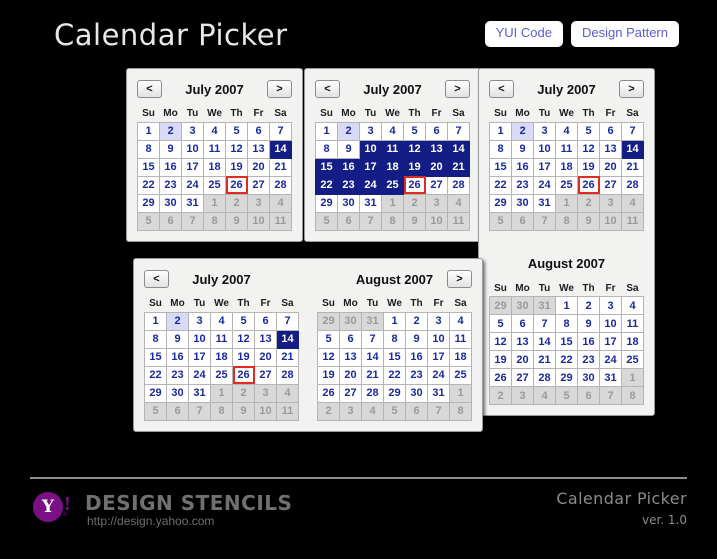 Image resolution: width=717 pixels, height=559 pixels. What do you see at coordinates (588, 131) in the screenshot?
I see `day-cell: 5` at bounding box center [588, 131].